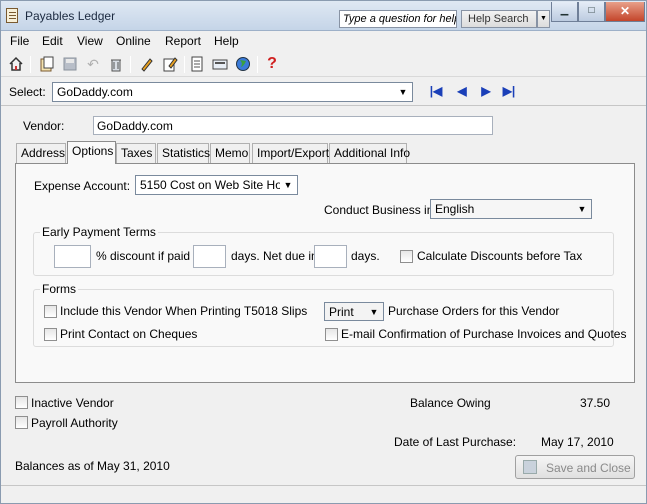 The width and height of the screenshot is (647, 504). I want to click on conduct-business-value: English, so click(455, 209).